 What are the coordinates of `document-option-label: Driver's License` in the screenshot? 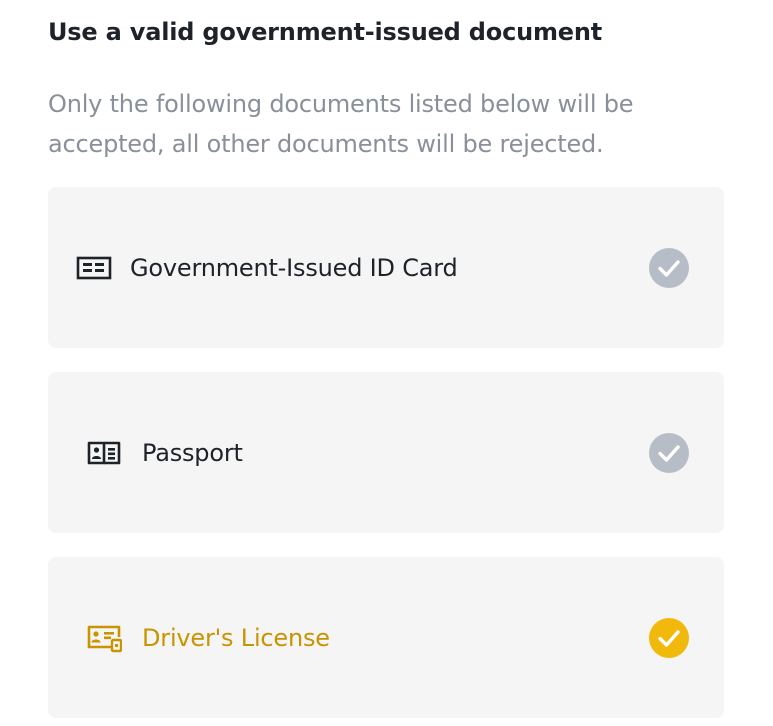 It's located at (236, 637).